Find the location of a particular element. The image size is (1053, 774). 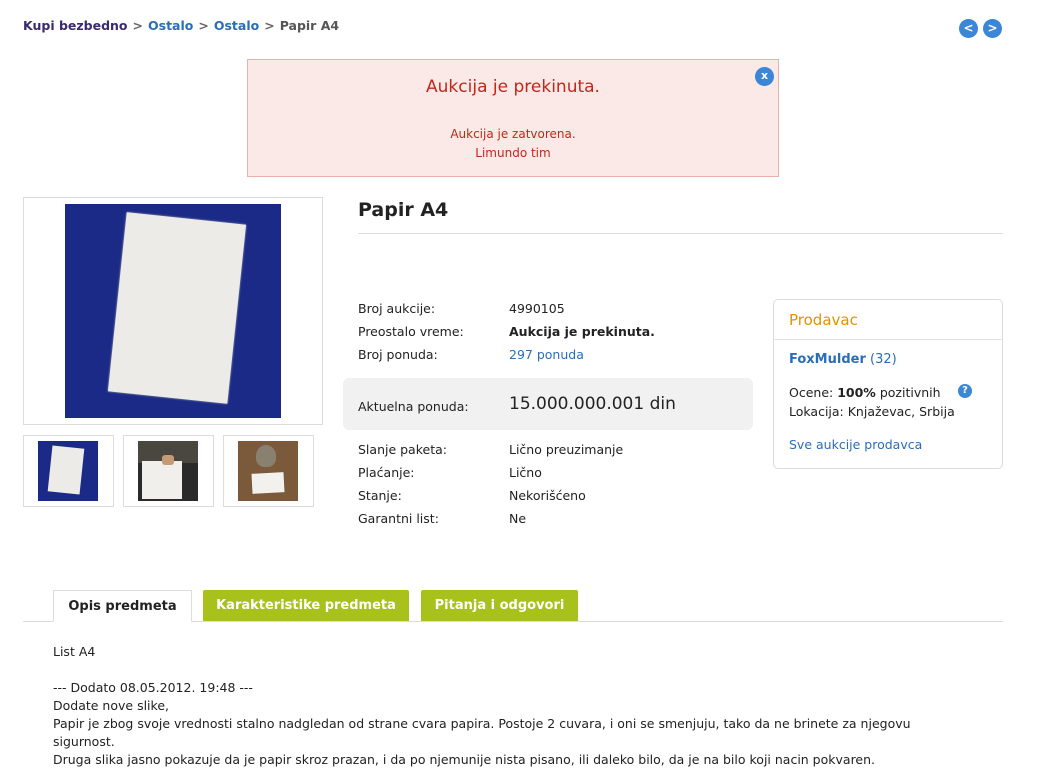

time-remaining-value: Aukcija je prekinuta. is located at coordinates (582, 331).